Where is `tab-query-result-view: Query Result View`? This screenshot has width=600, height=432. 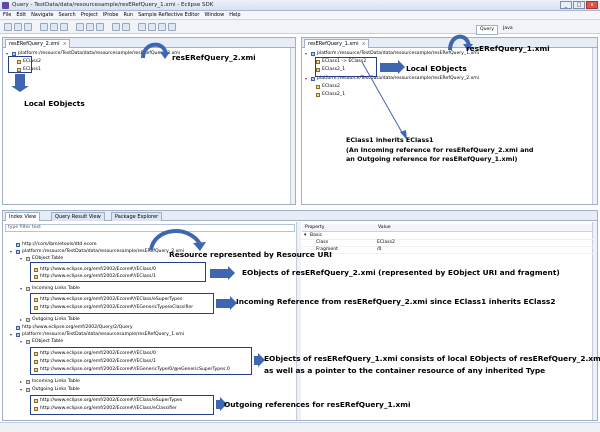
tab-query-result-view: Query Result View is located at coordinates (78, 216).